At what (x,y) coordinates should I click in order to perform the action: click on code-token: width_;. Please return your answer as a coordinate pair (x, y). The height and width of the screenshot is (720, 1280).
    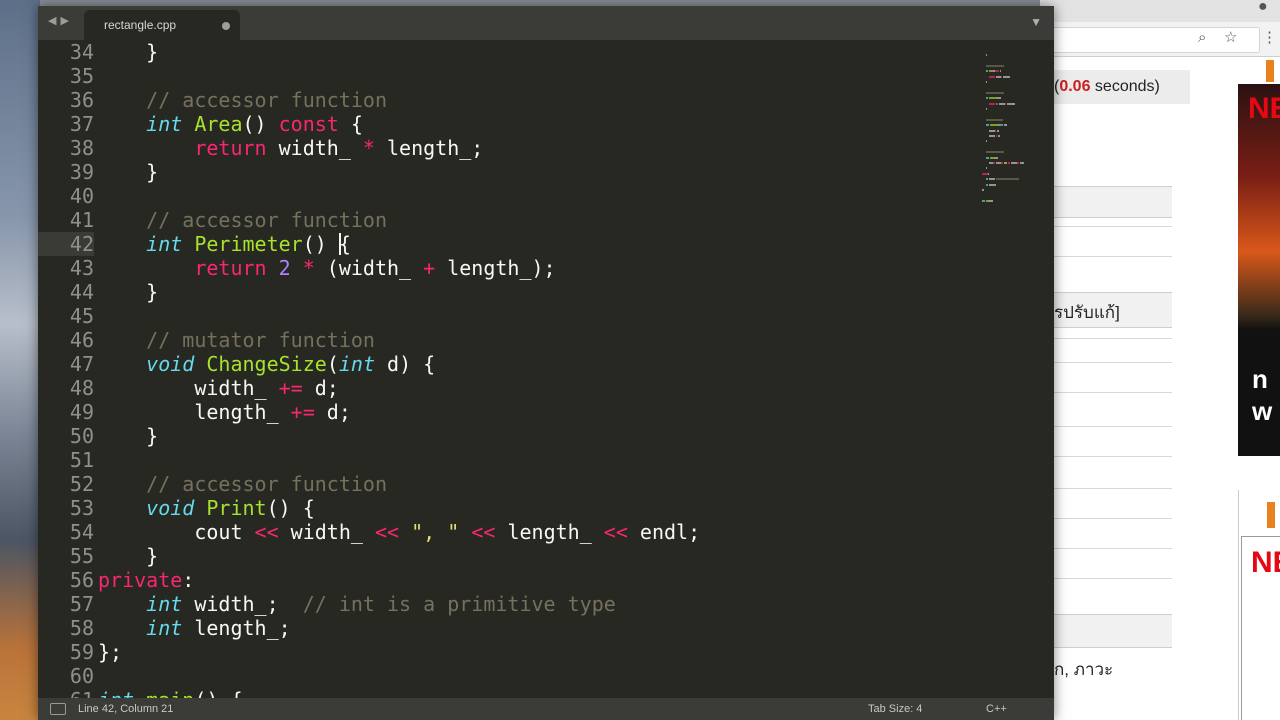
    Looking at the image, I should click on (242, 604).